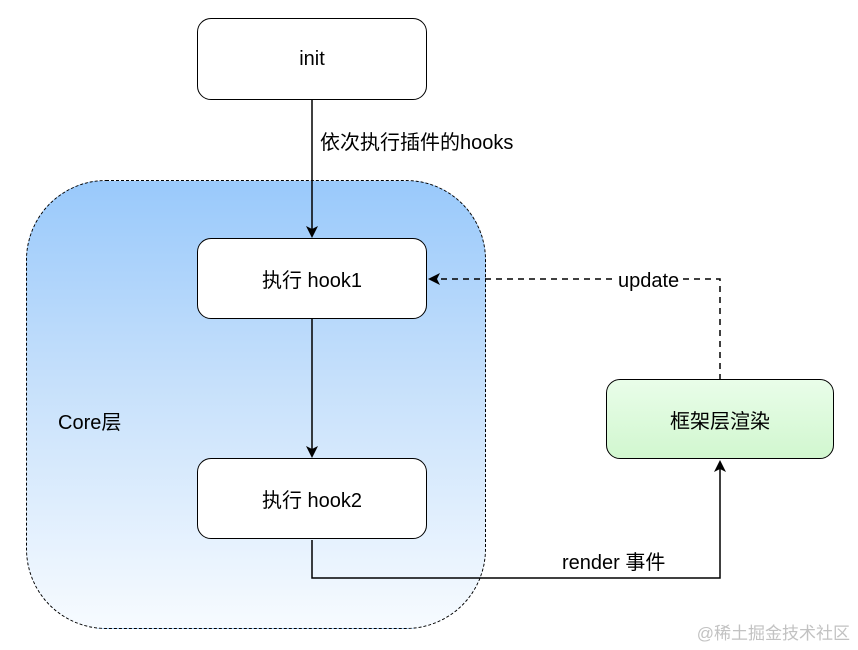  What do you see at coordinates (720, 419) in the screenshot?
I see `framework-render-node: 框架层渲染` at bounding box center [720, 419].